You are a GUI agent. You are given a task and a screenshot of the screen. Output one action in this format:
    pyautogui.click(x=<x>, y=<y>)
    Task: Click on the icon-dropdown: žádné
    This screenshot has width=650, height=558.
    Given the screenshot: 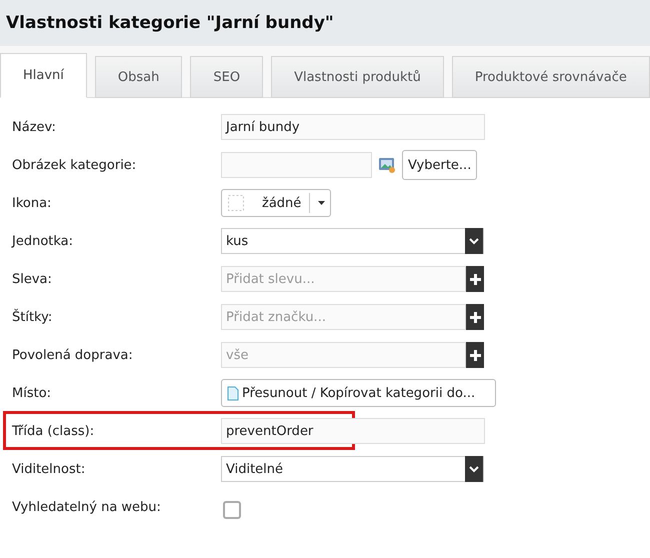 What is the action you would take?
    pyautogui.click(x=276, y=203)
    